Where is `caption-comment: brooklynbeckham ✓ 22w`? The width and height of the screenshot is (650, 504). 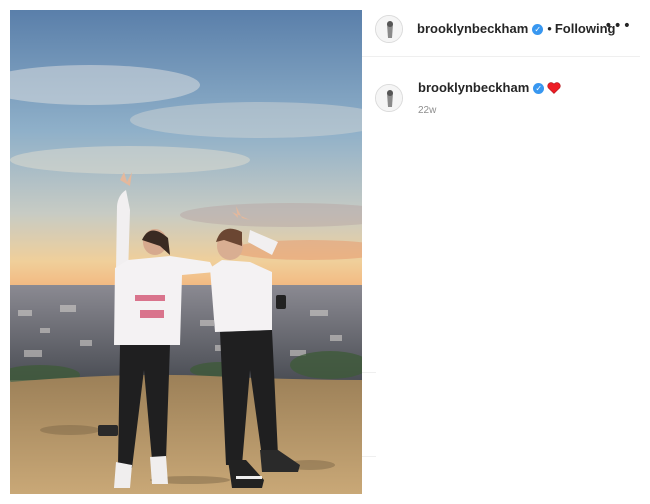 caption-comment: brooklynbeckham ✓ 22w is located at coordinates (501, 102).